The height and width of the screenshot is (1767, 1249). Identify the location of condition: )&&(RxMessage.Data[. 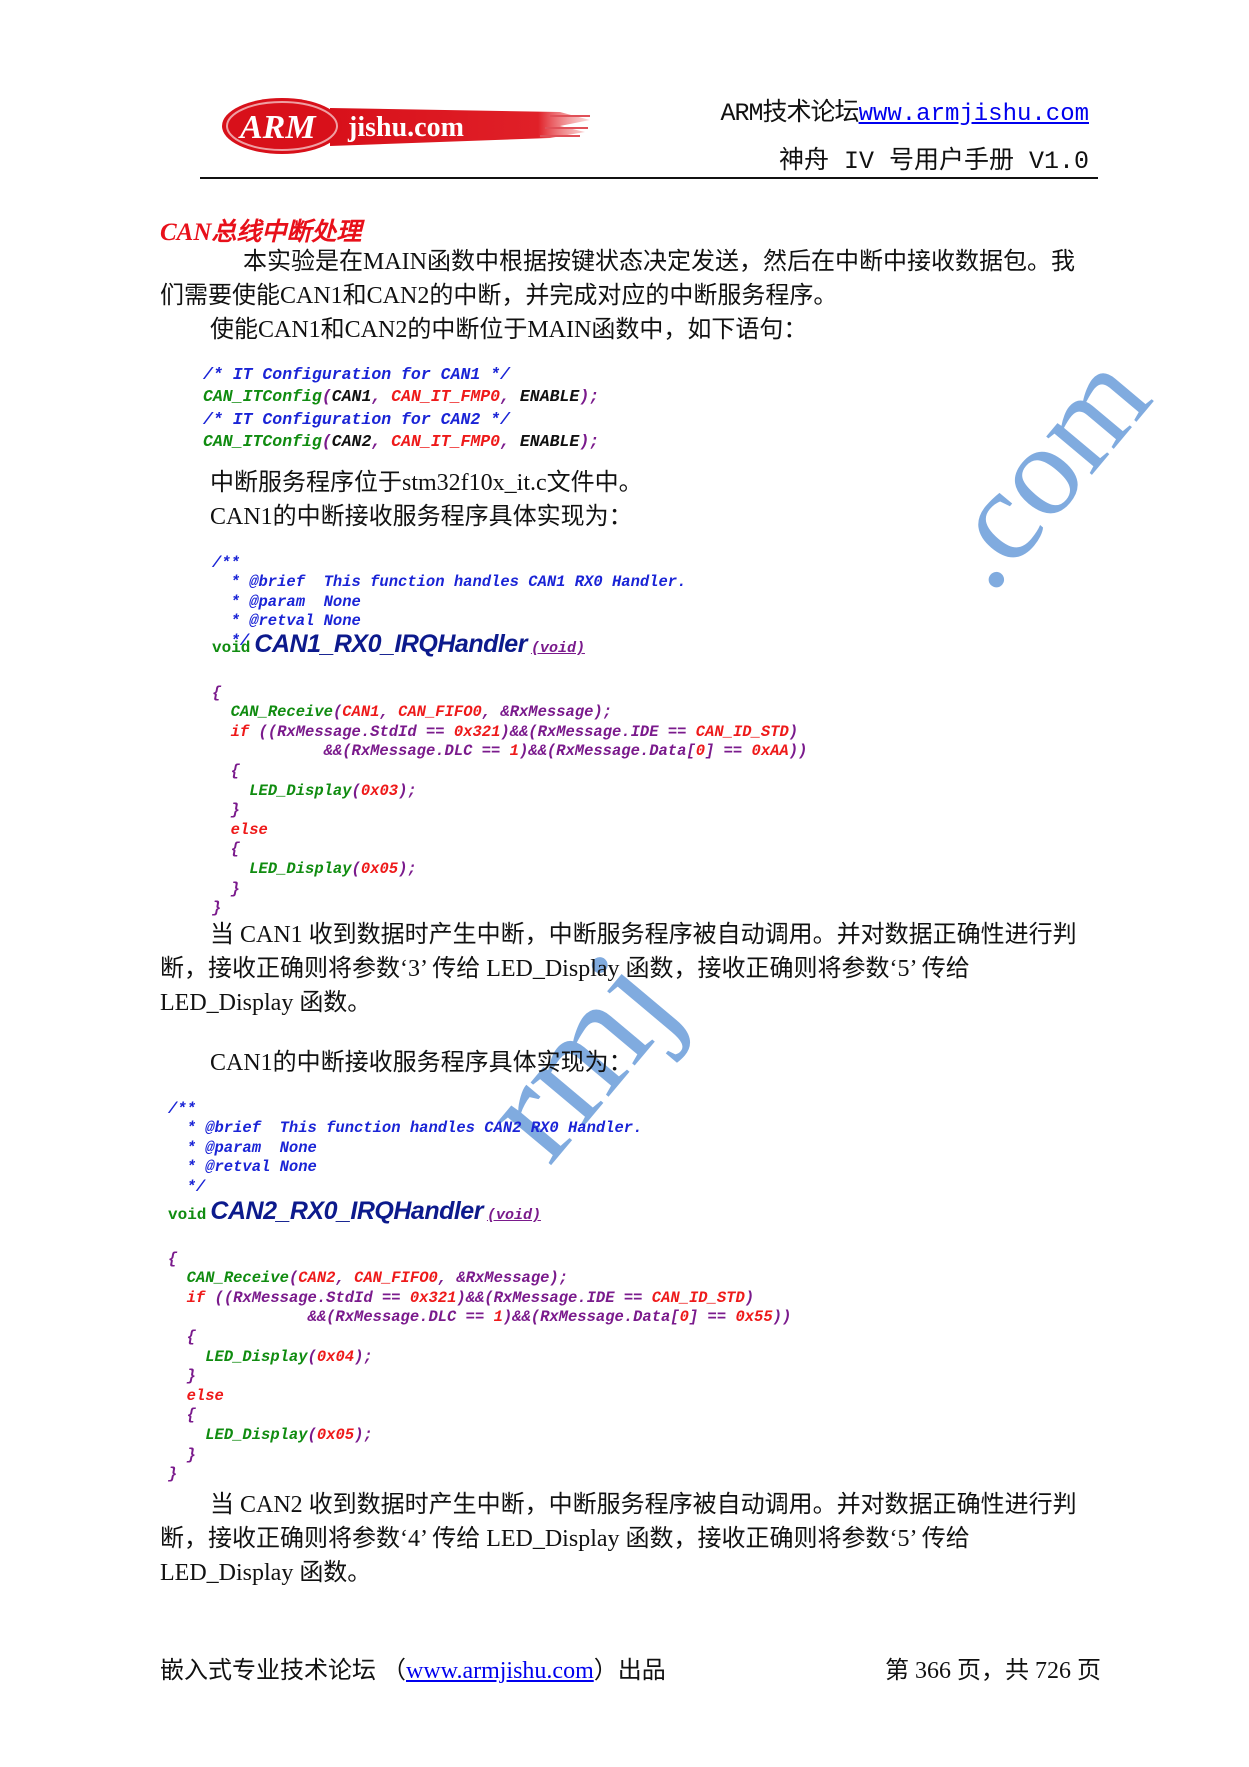
(607, 751).